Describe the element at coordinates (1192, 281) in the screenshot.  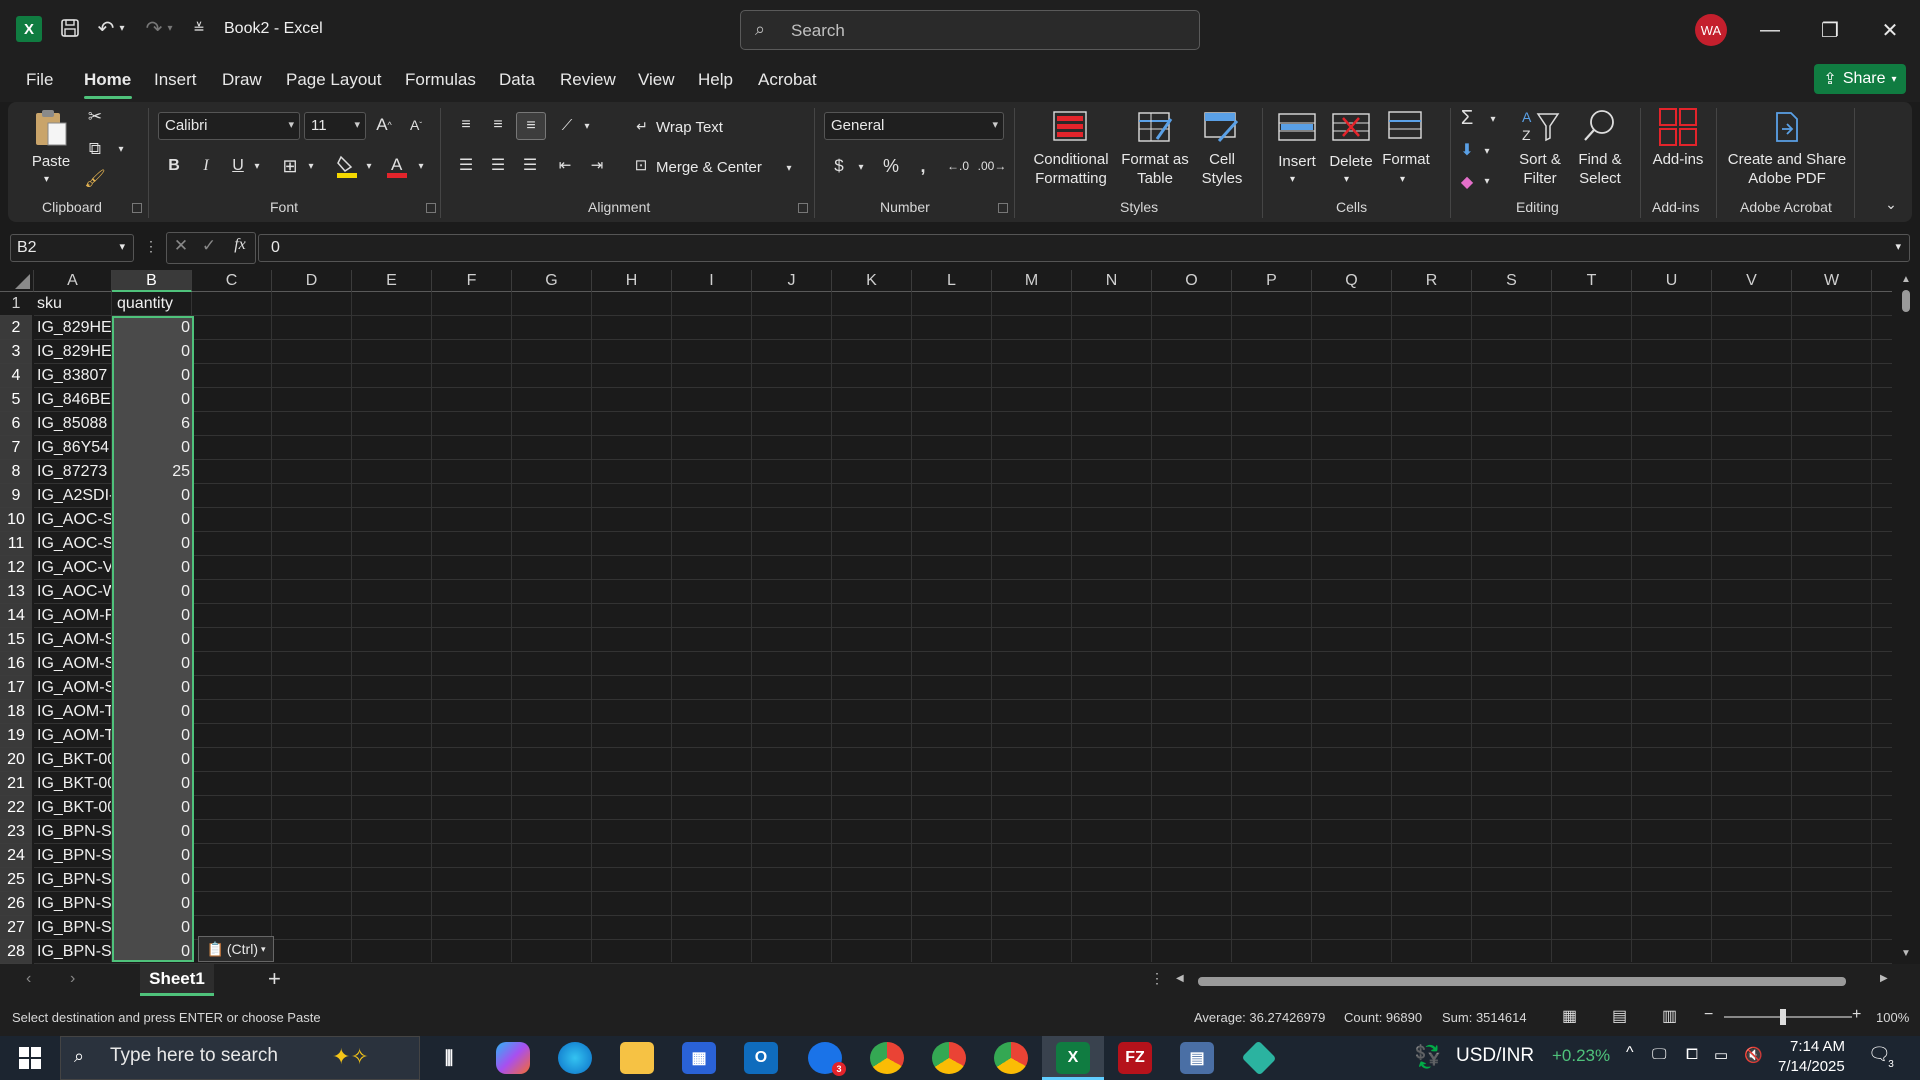
I see `column-header-o: O` at that location.